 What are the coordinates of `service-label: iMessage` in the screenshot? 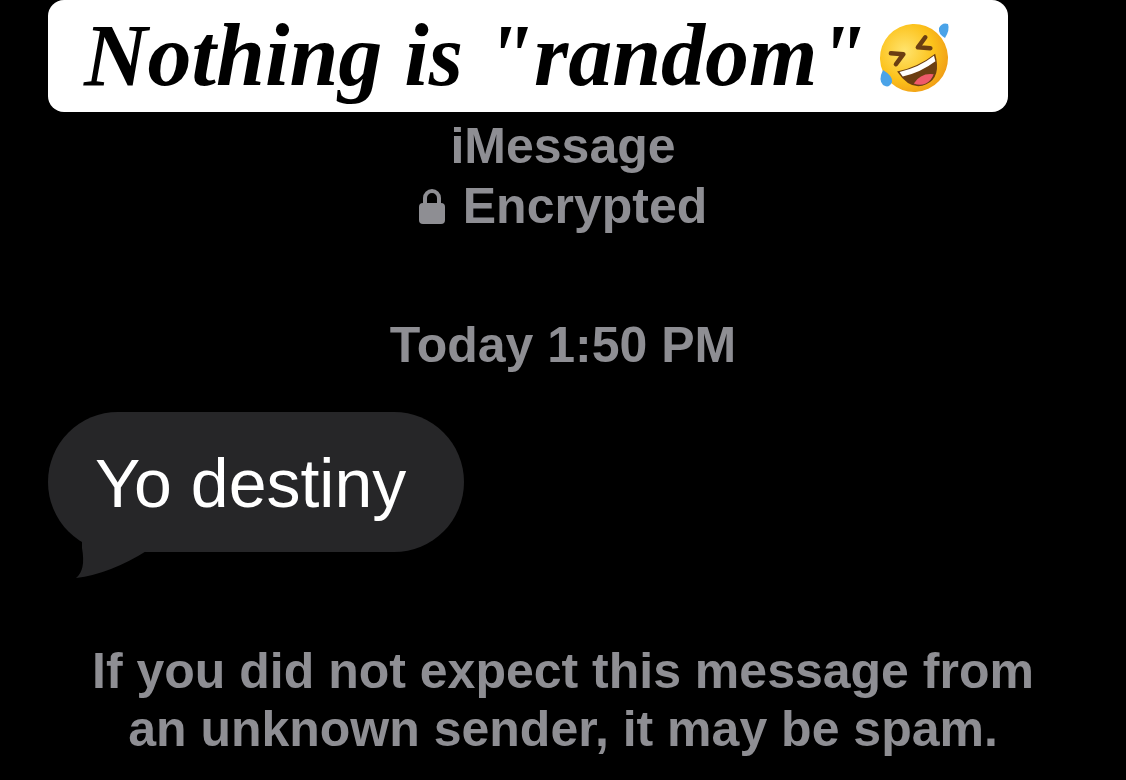 It's located at (563, 146).